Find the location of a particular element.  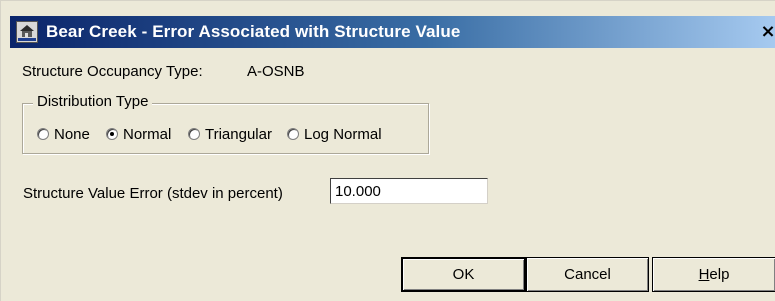

help-mnemonic: H is located at coordinates (704, 274).